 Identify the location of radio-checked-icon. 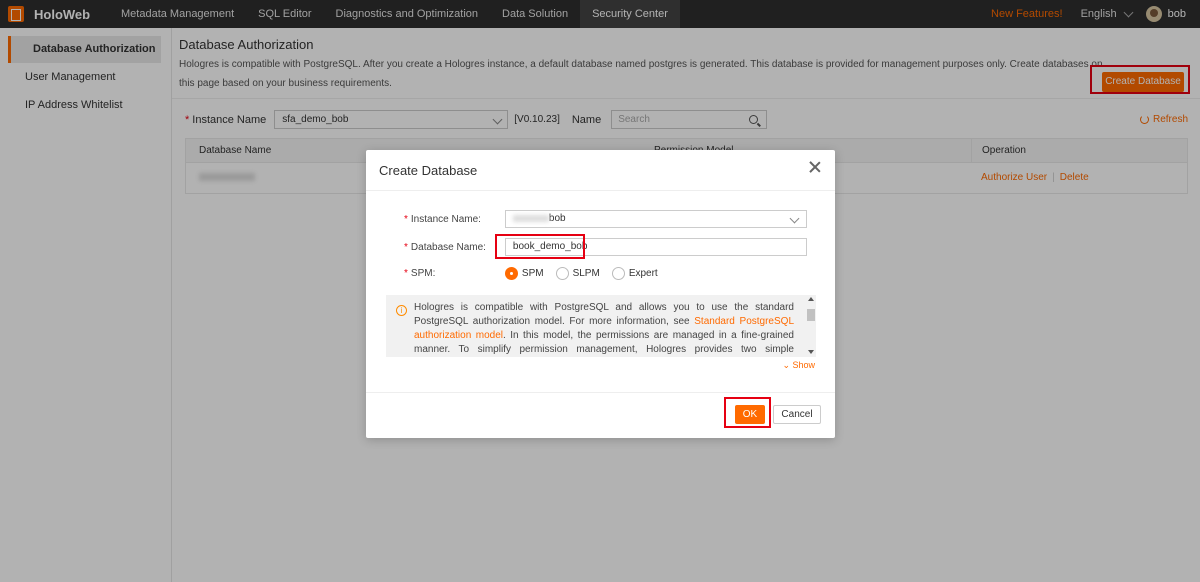
(511, 273).